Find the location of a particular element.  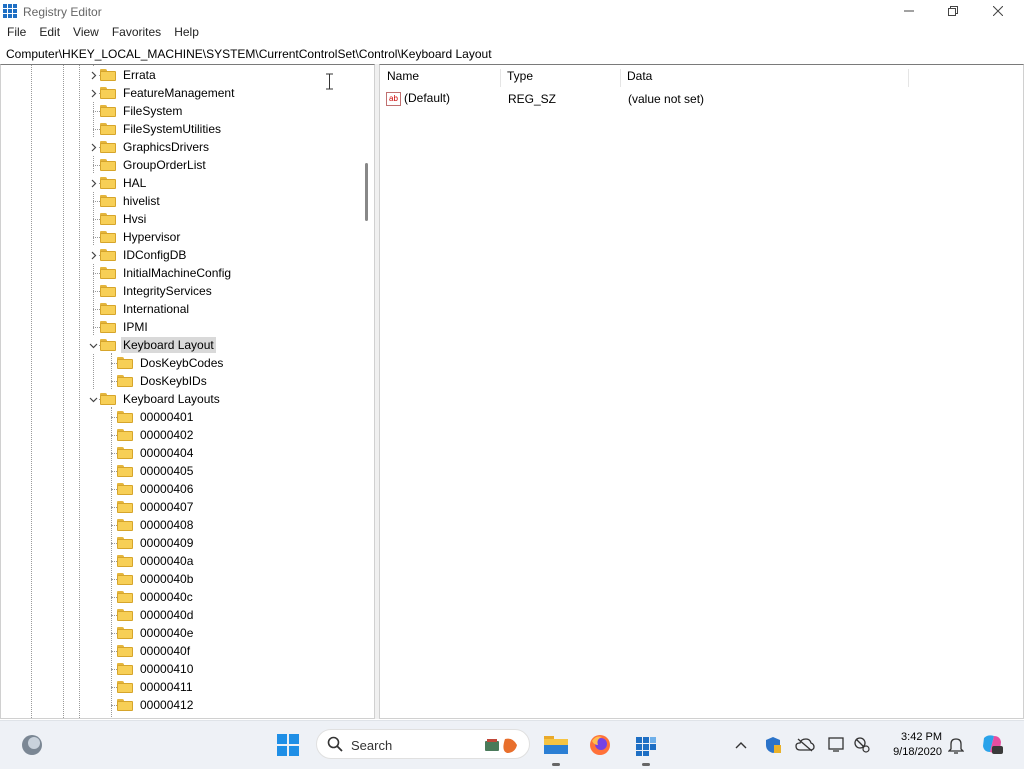

tree-item: 00000405 is located at coordinates (156, 471).